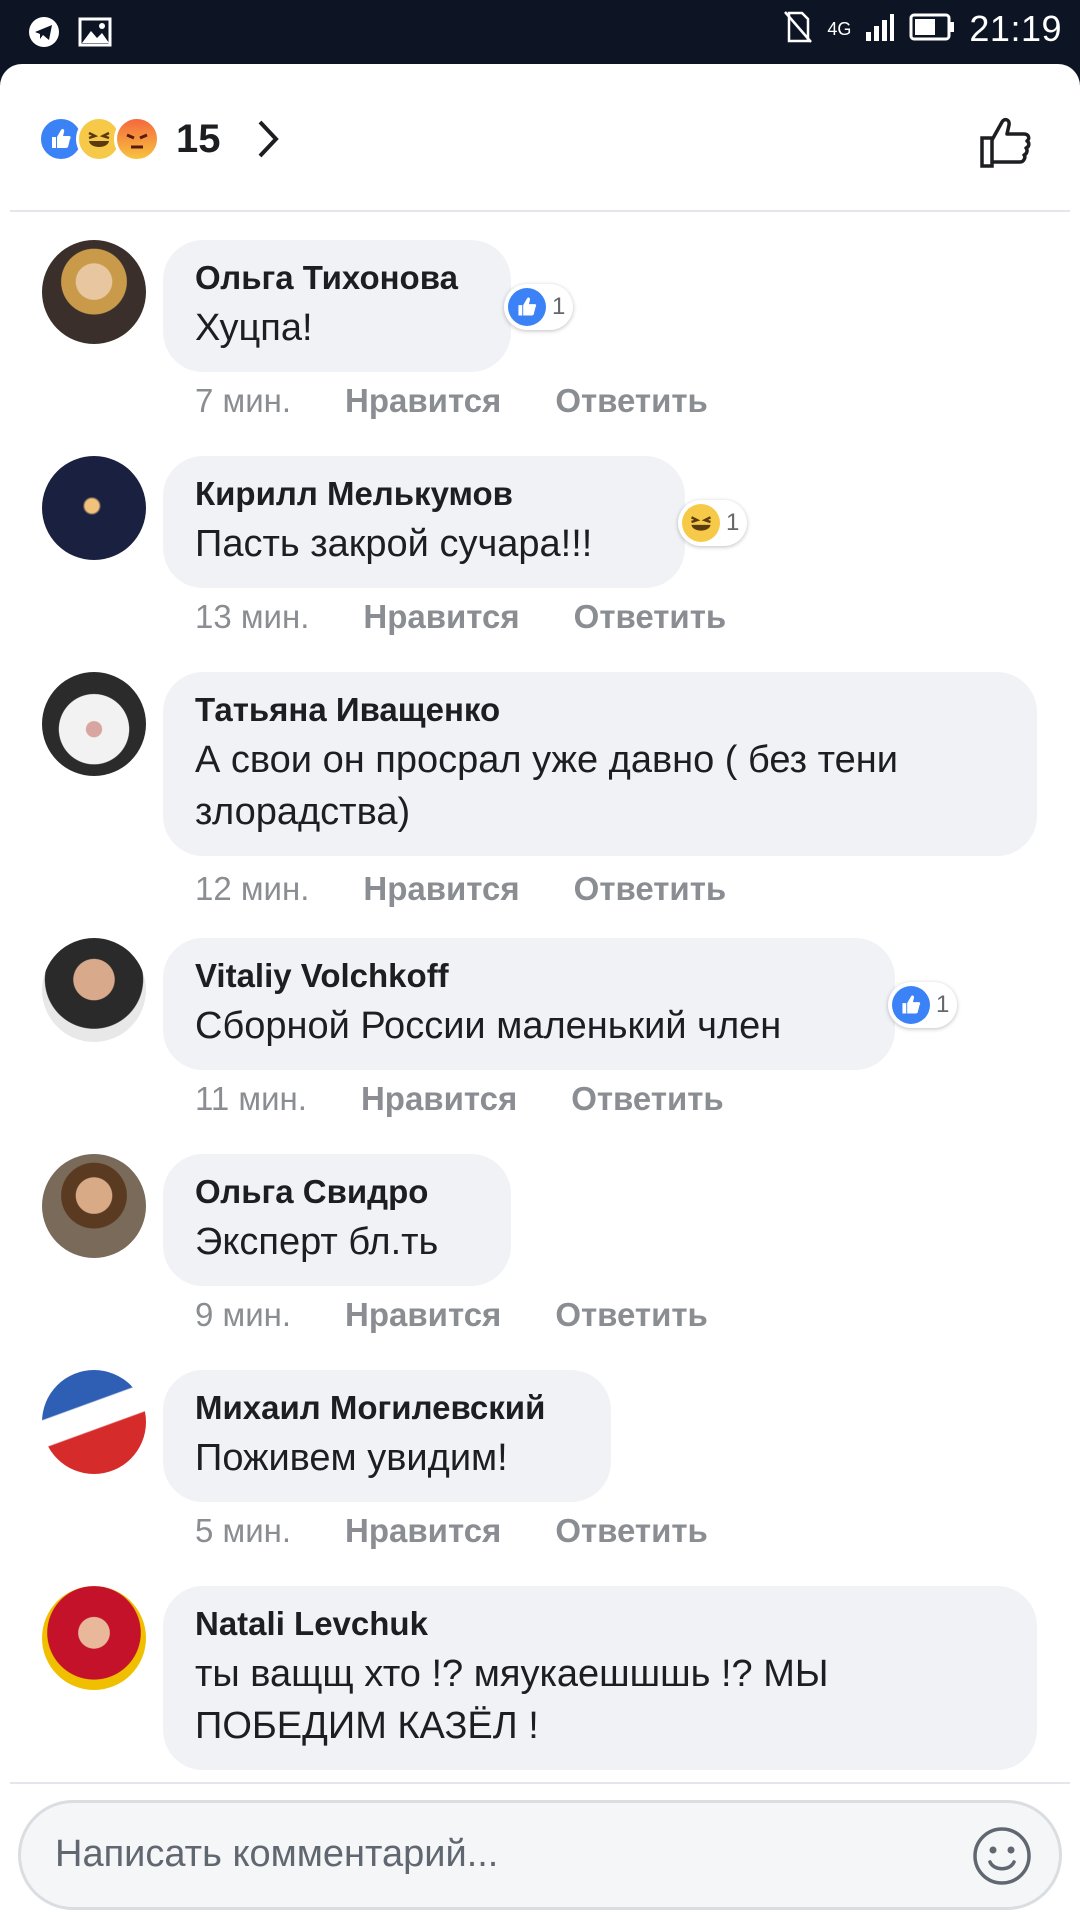 The height and width of the screenshot is (1920, 1080). Describe the element at coordinates (99, 139) in the screenshot. I see `reaction-icons` at that location.